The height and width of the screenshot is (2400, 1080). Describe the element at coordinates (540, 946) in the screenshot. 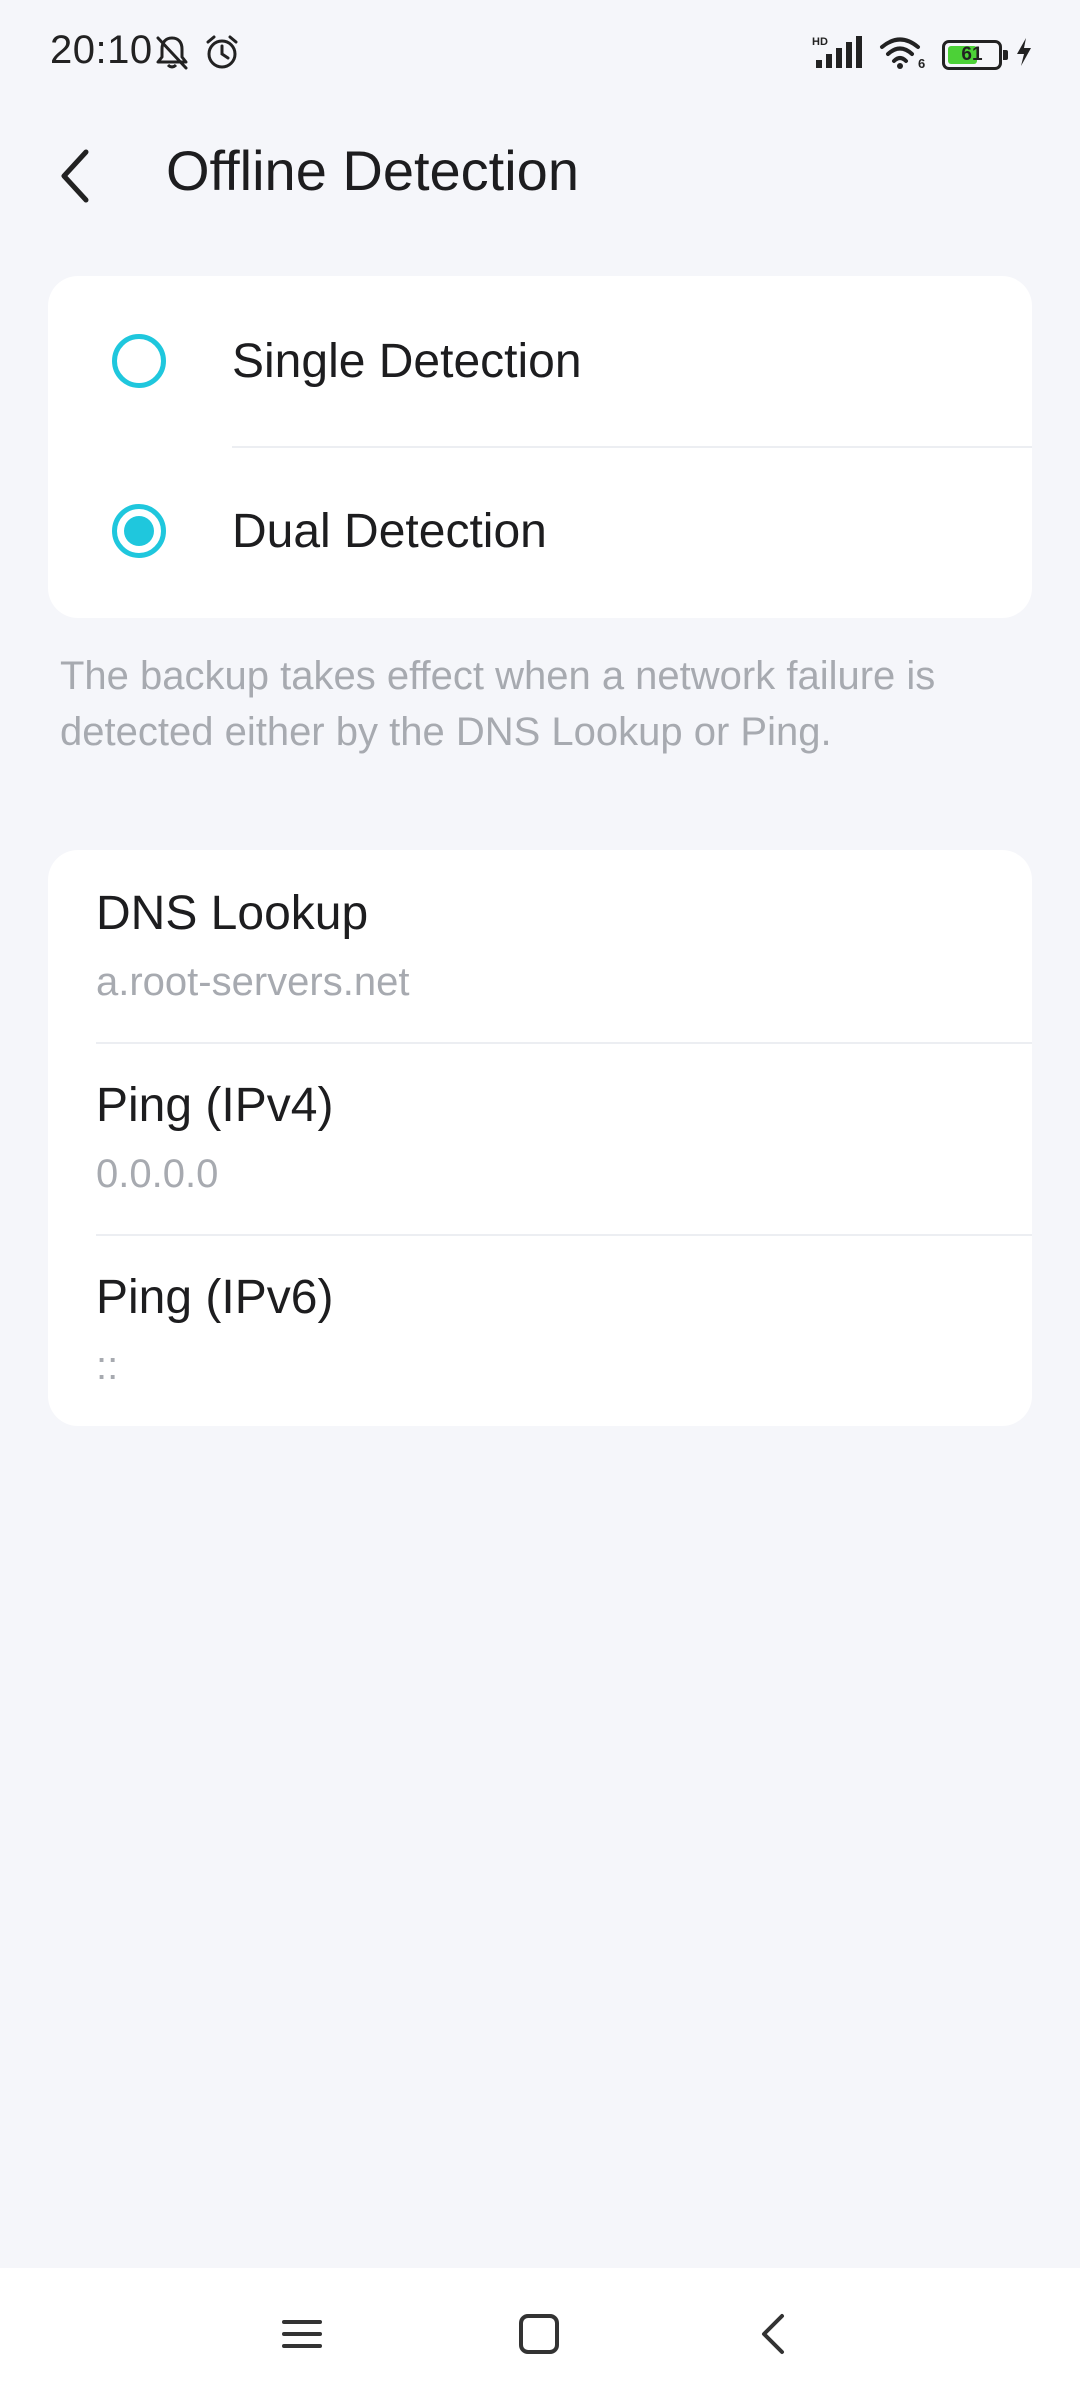

I see `target-dns-lookup: DNS Lookup a.root-servers.net` at that location.